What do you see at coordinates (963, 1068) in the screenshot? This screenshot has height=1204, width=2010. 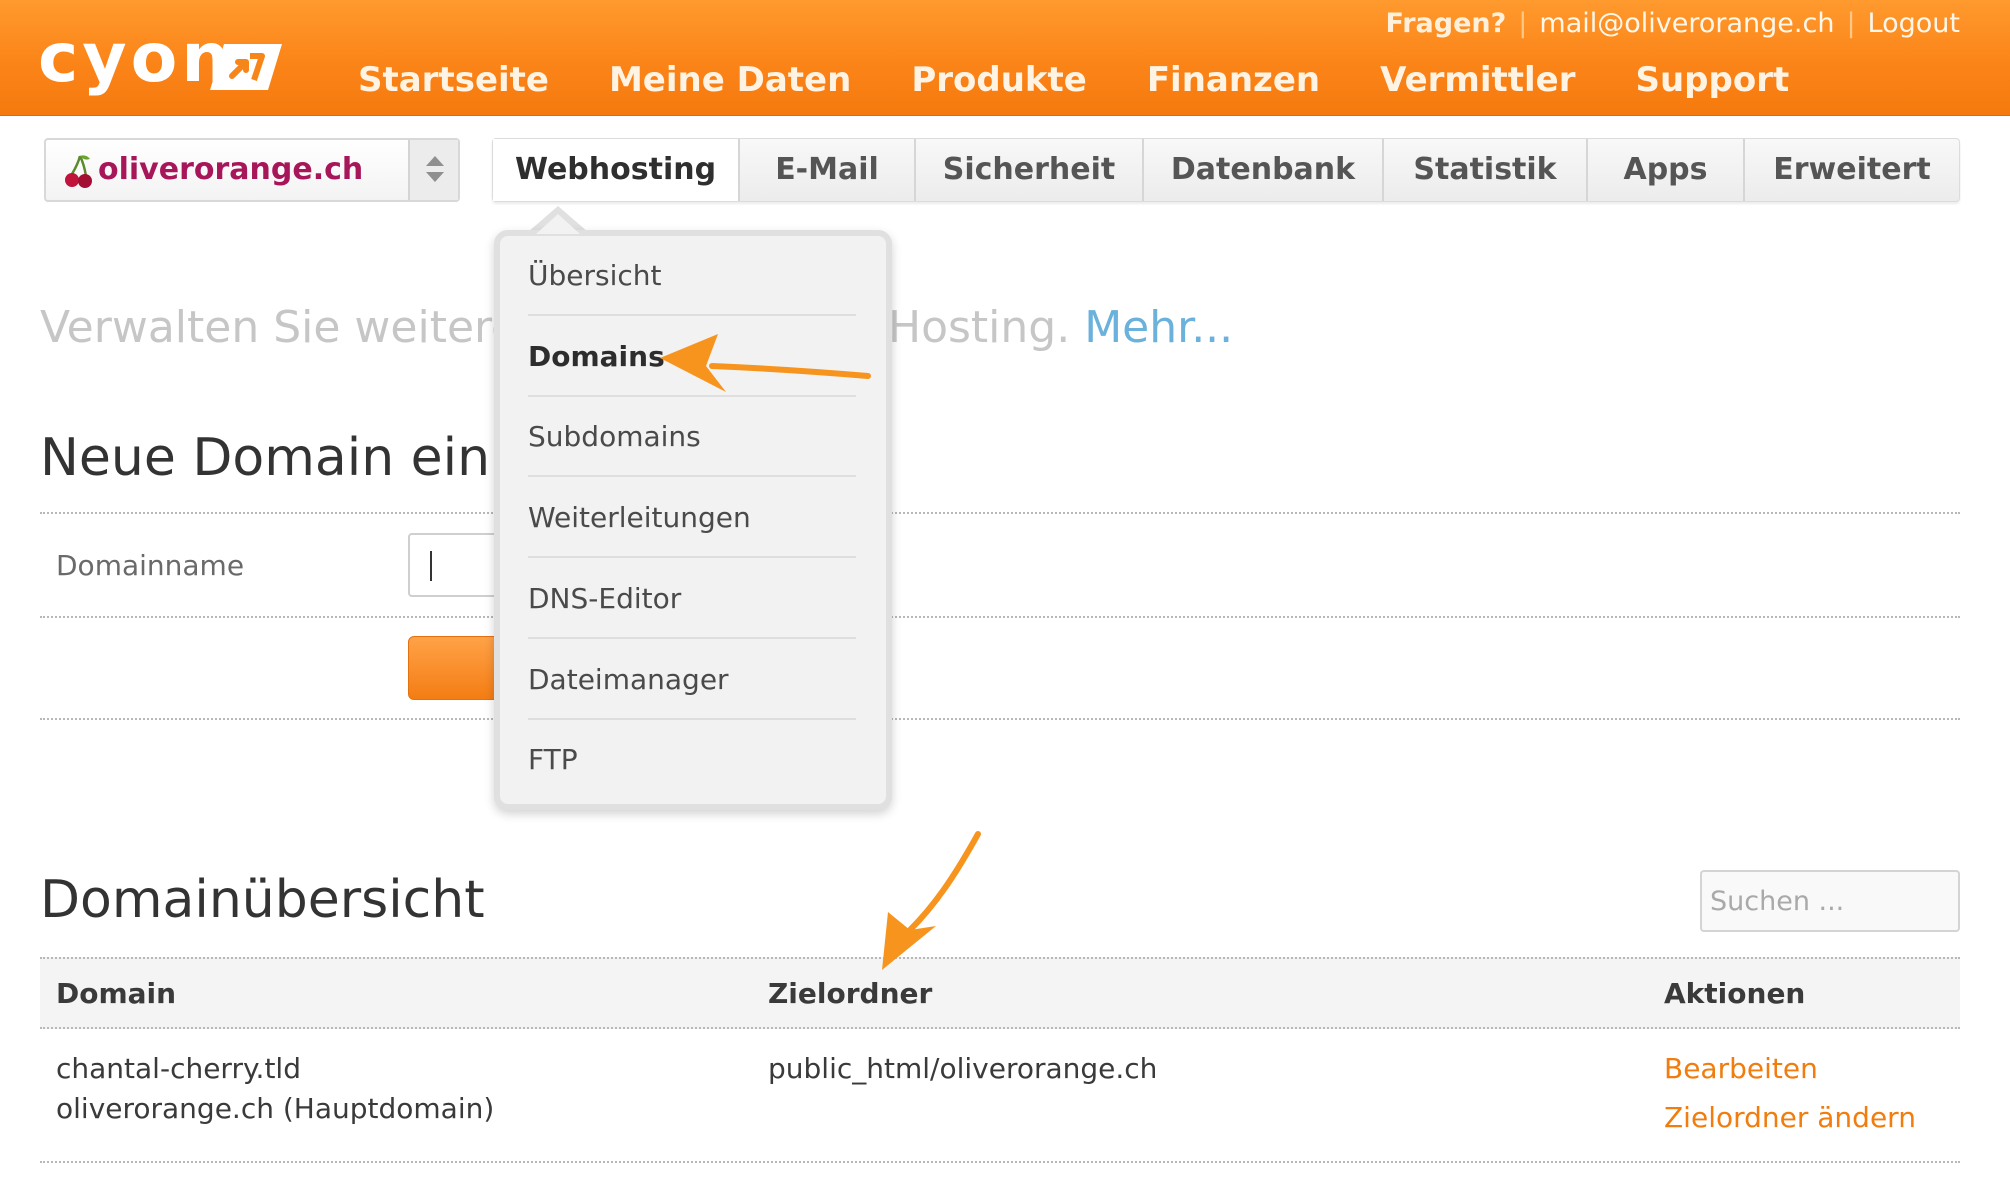 I see `folder-cell: public_html/oliverorange.ch` at bounding box center [963, 1068].